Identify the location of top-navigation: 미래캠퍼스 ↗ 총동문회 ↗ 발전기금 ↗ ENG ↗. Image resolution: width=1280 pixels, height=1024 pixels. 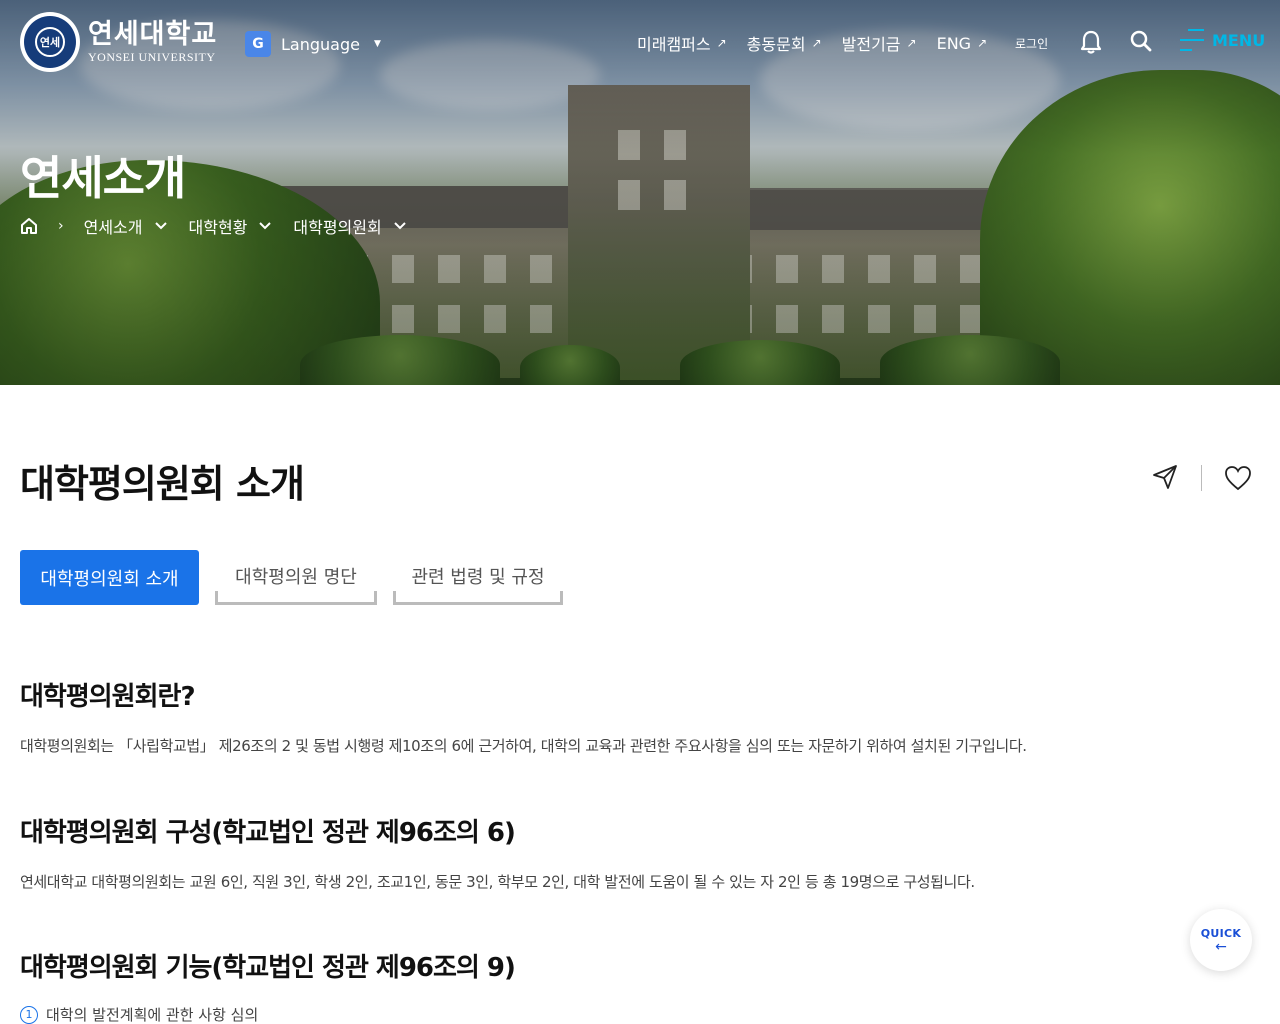
(822, 43).